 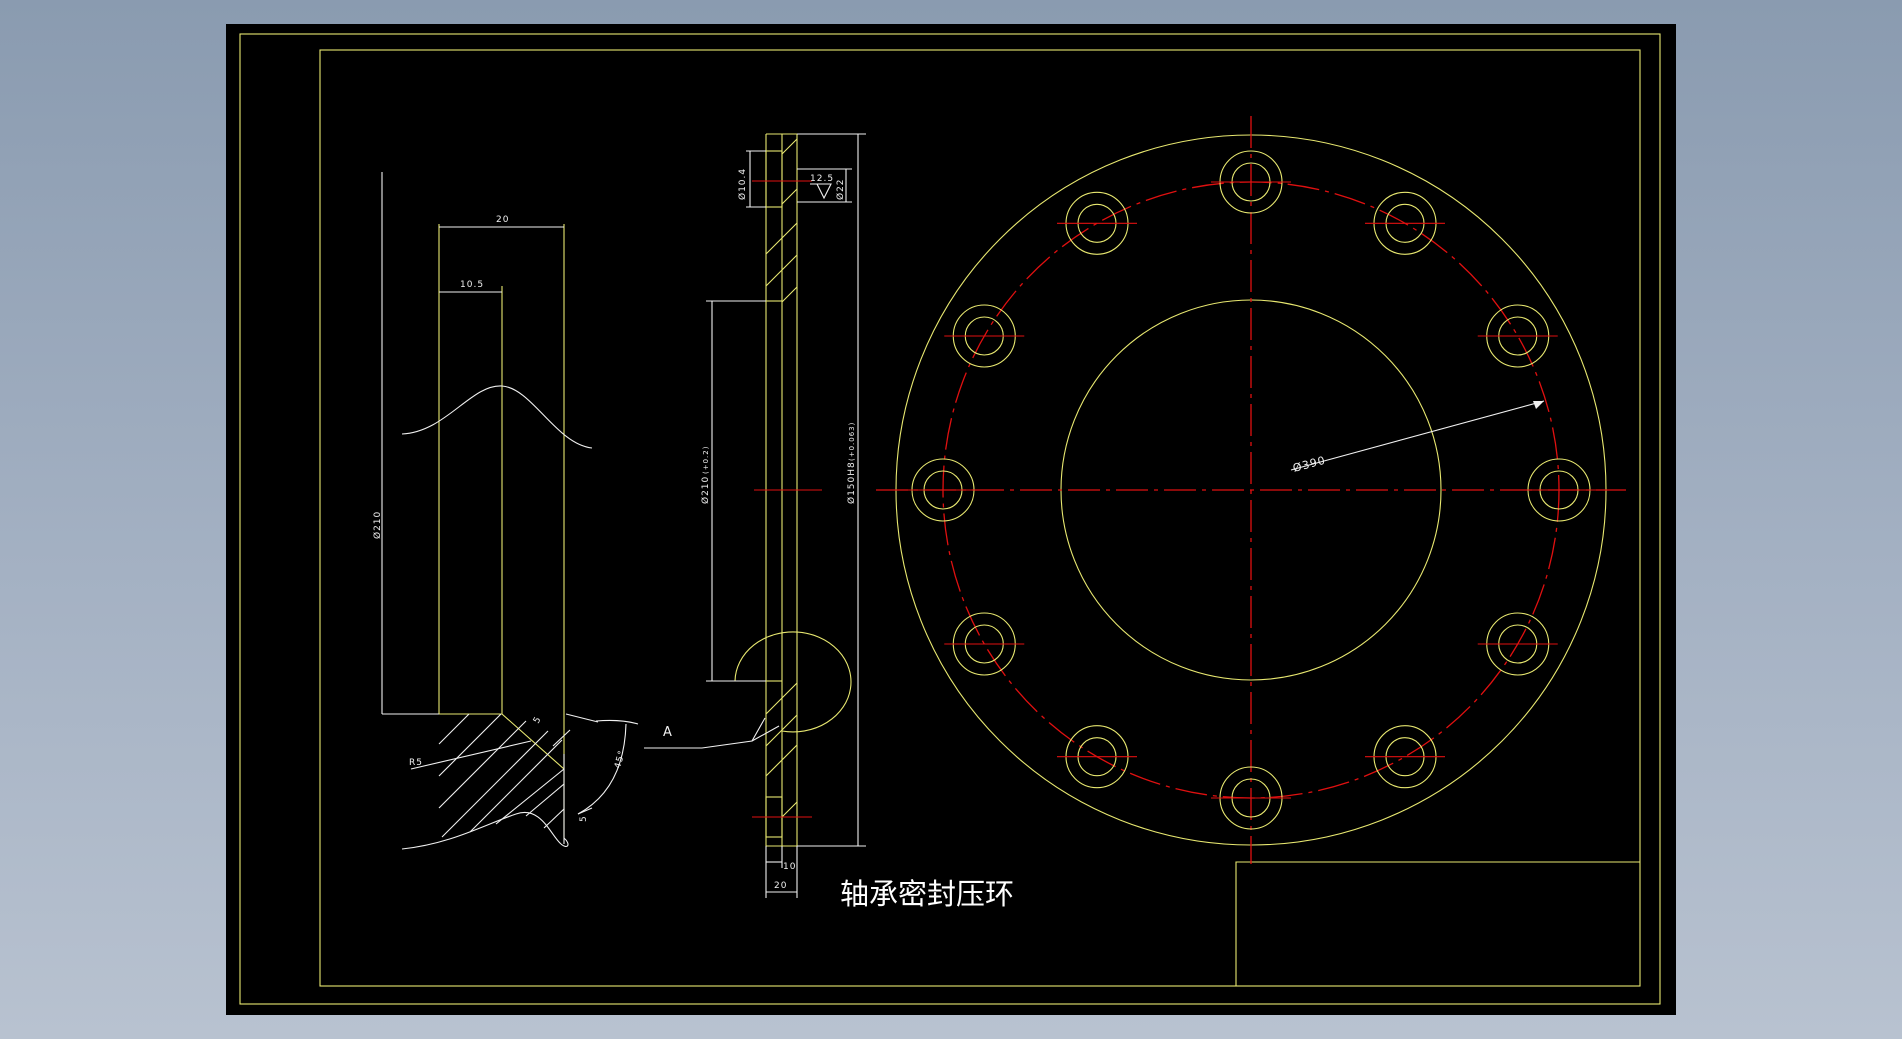 What do you see at coordinates (584, 818) in the screenshot?
I see `dim-chamfer-2: 5` at bounding box center [584, 818].